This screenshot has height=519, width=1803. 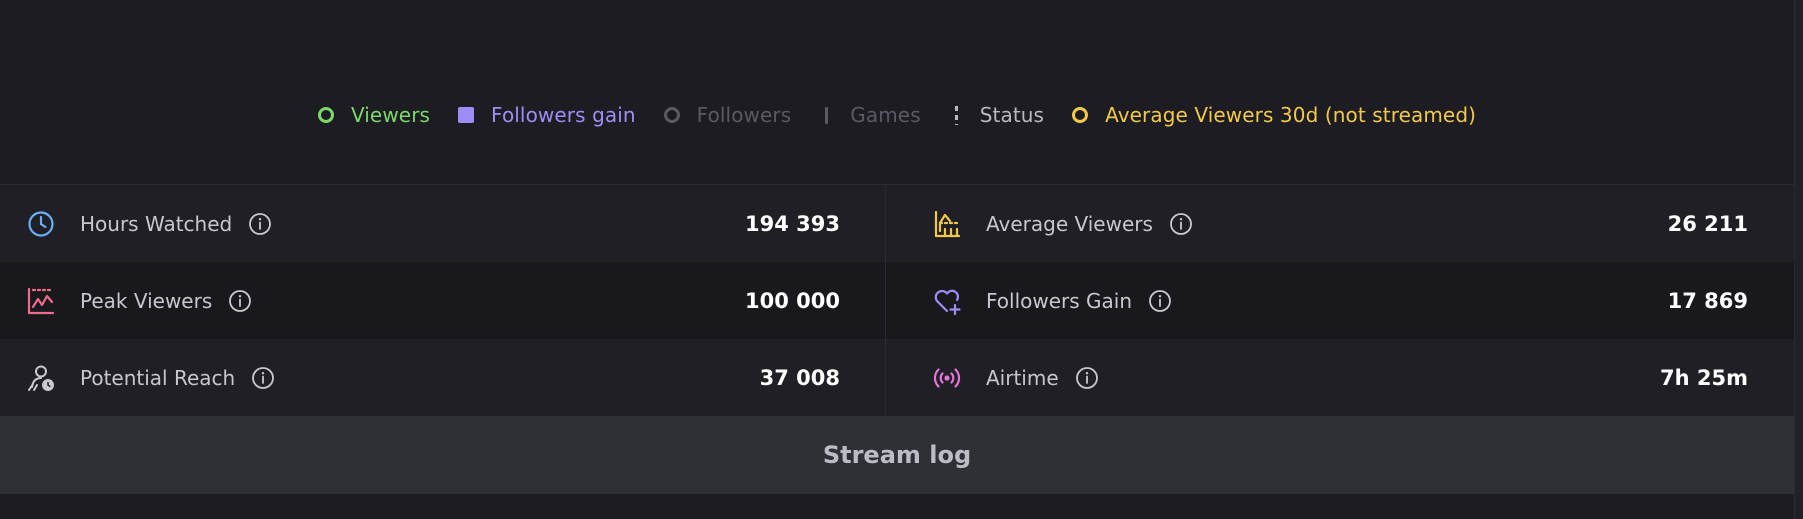 What do you see at coordinates (1798, 259) in the screenshot?
I see `scrollbar-gutter` at bounding box center [1798, 259].